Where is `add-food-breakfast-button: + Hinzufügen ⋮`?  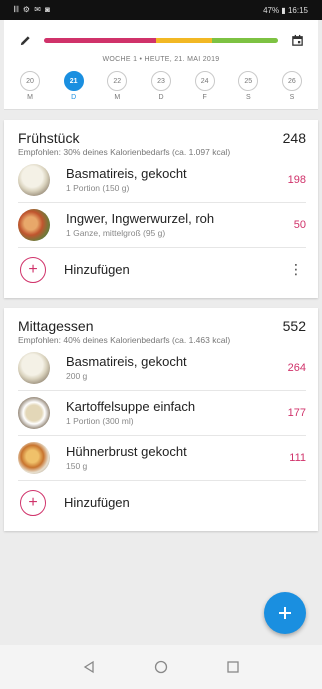
add-food-breakfast-button: + Hinzufügen ⋮ is located at coordinates (162, 270).